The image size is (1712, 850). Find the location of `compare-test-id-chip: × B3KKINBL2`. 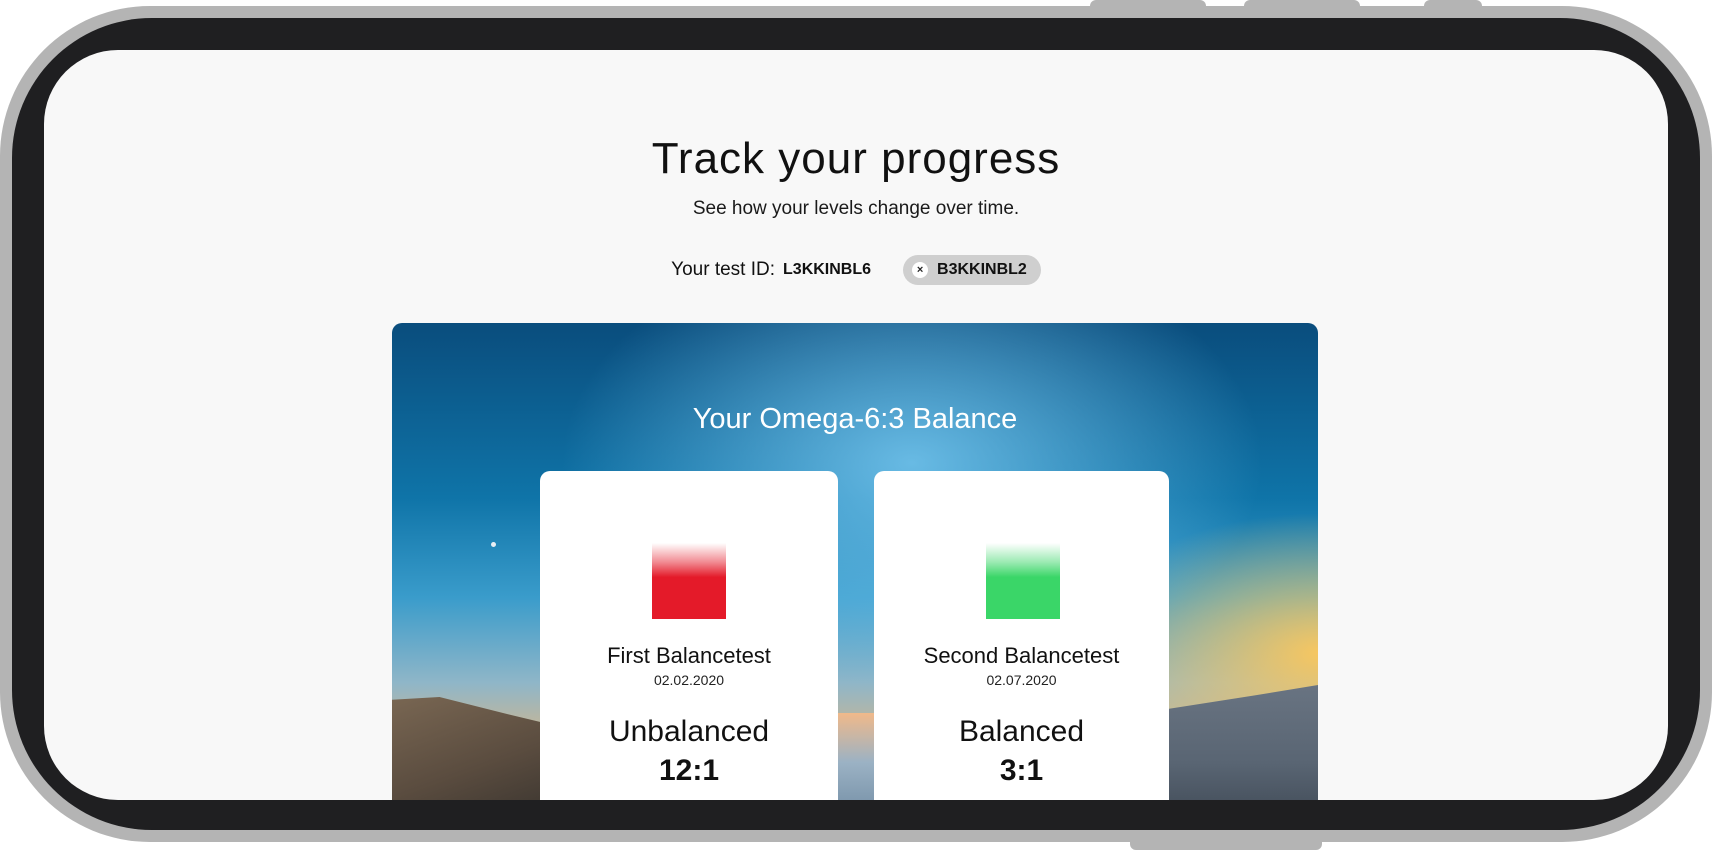

compare-test-id-chip: × B3KKINBL2 is located at coordinates (972, 270).